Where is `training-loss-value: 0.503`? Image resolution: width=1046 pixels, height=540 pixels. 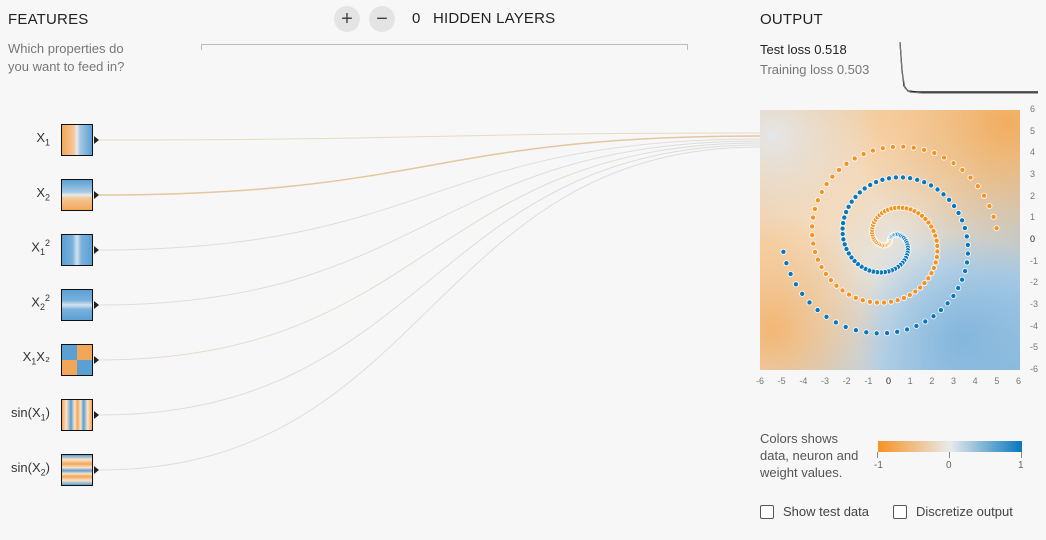 training-loss-value: 0.503 is located at coordinates (853, 69).